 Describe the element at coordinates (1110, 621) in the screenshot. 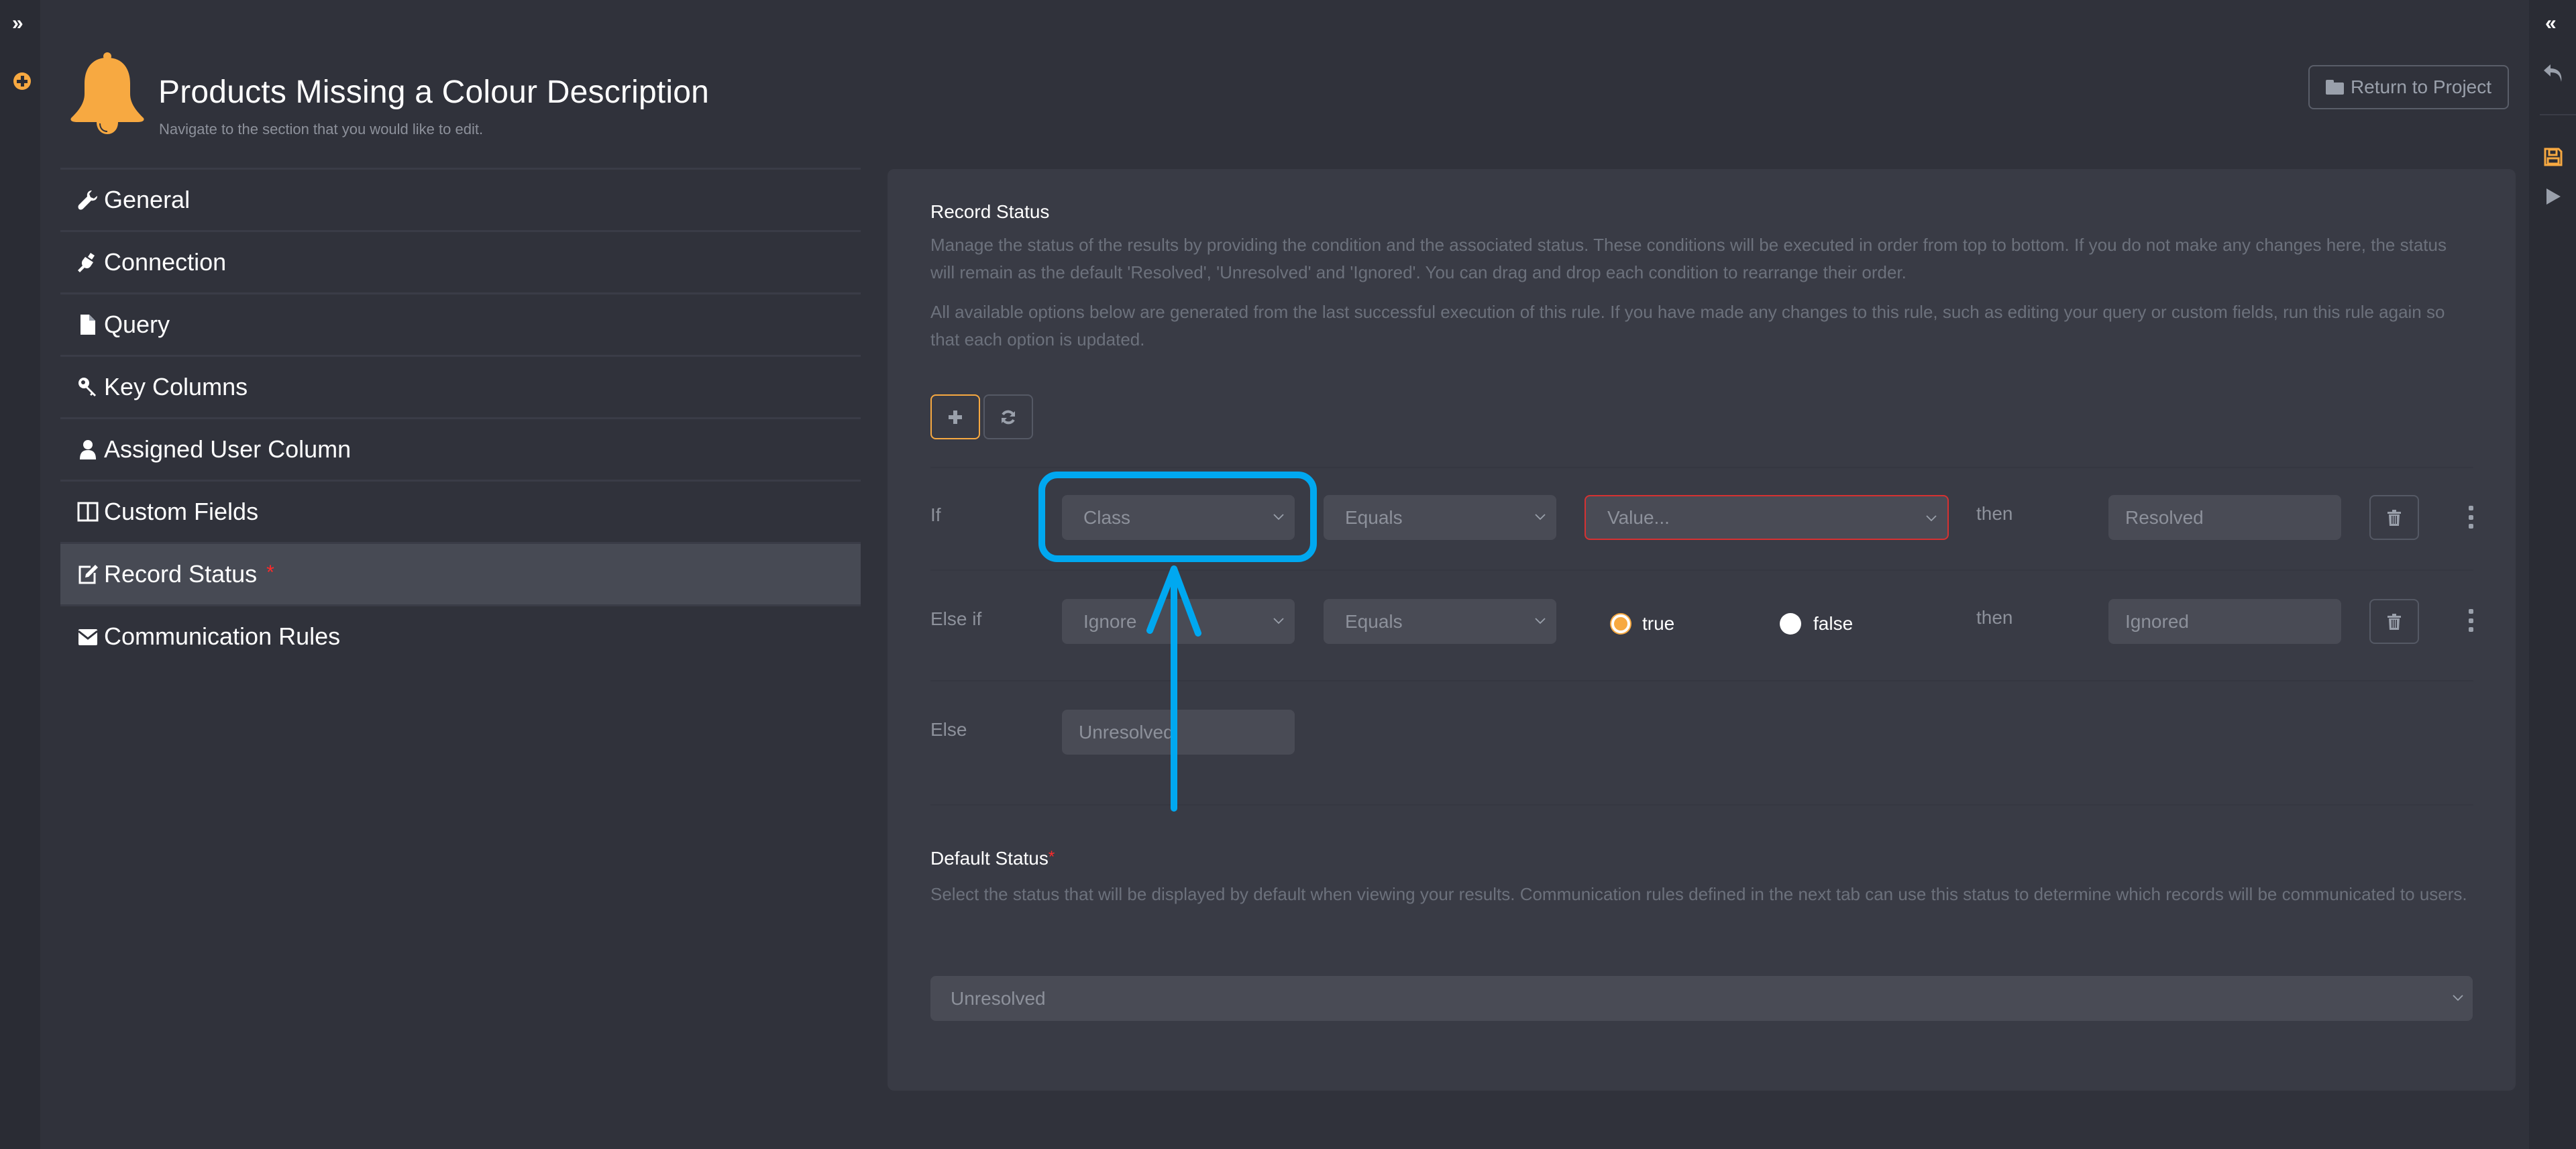

I see `field-select-value: Ignore` at that location.